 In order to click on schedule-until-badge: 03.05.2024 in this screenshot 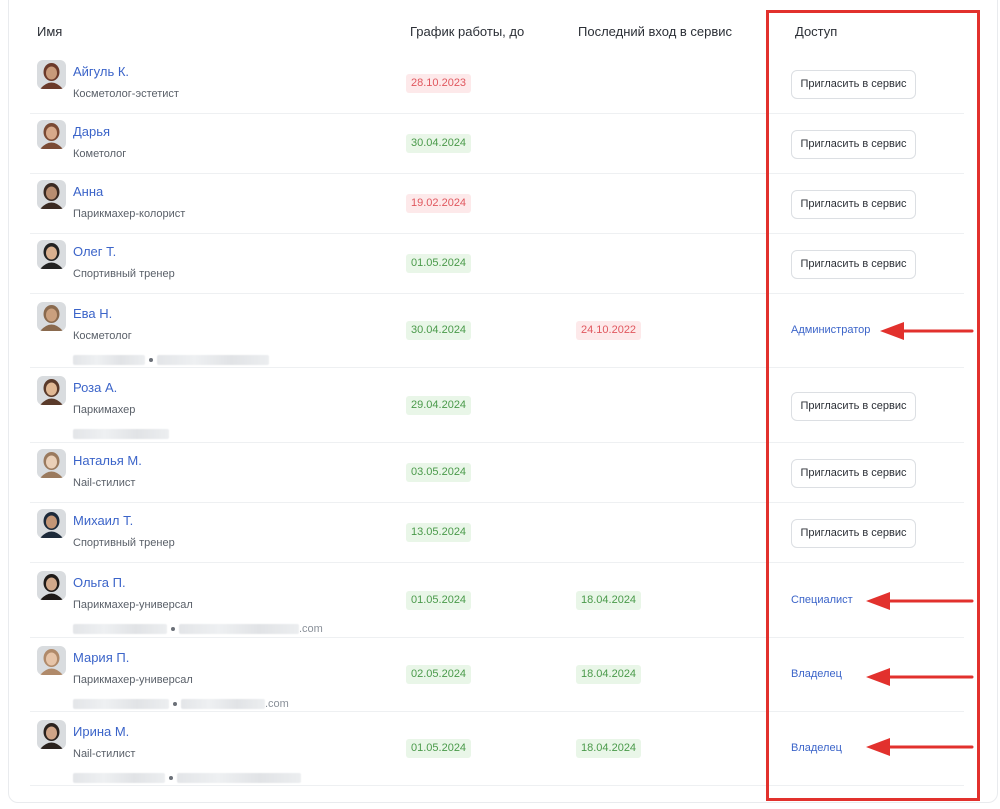, I will do `click(439, 472)`.